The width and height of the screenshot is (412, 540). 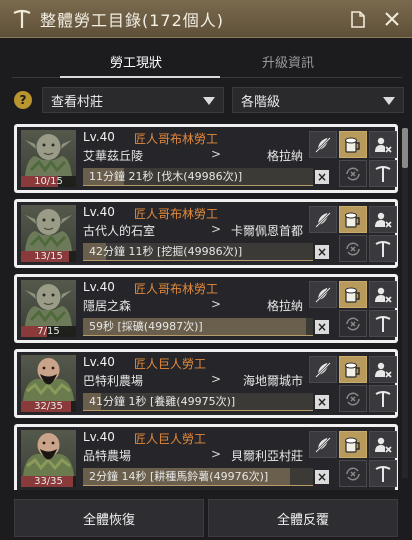 I want to click on tab-worker-status: 勞工現狀, so click(x=136, y=61).